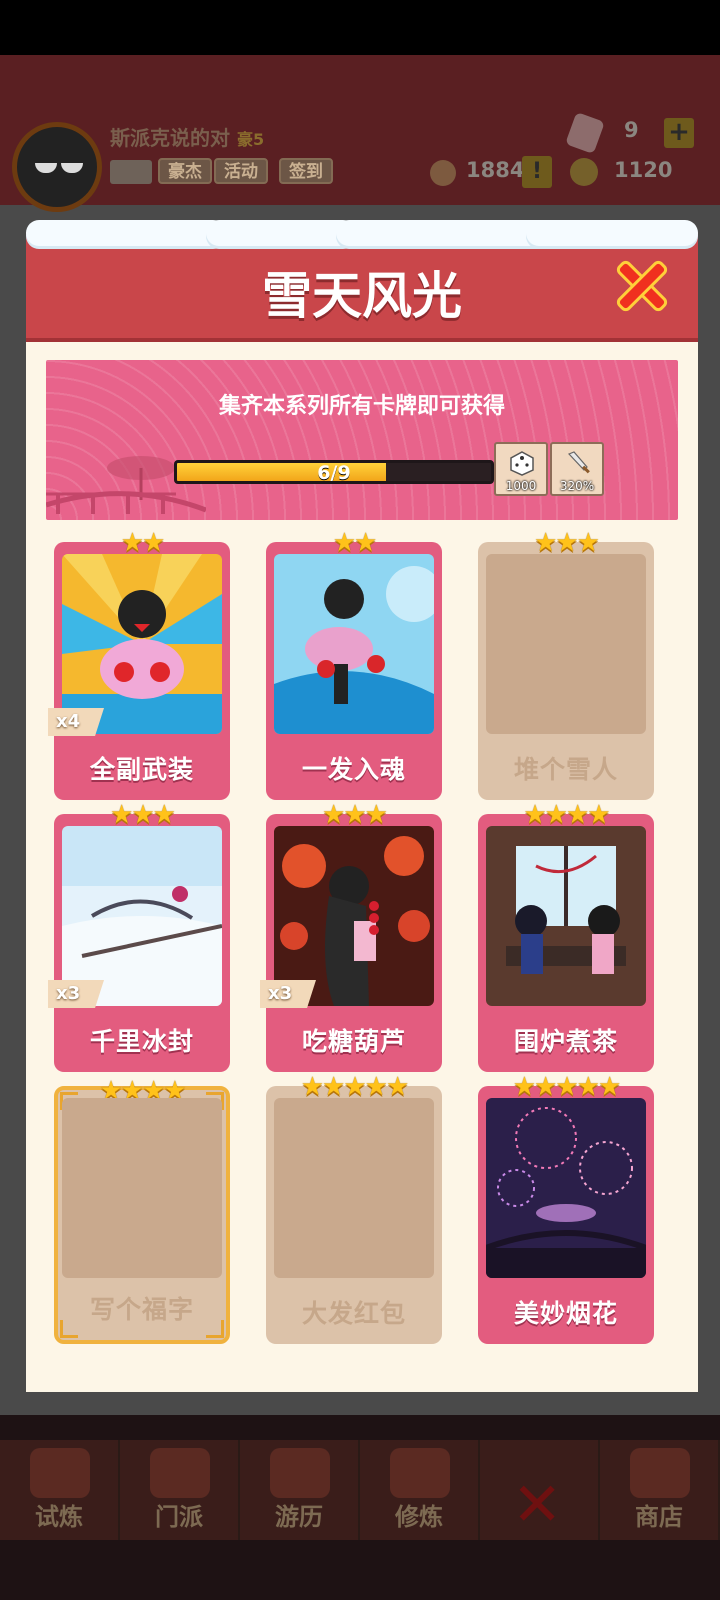 Image resolution: width=720 pixels, height=1600 pixels. I want to click on card-name: 大发红包, so click(353, 1313).